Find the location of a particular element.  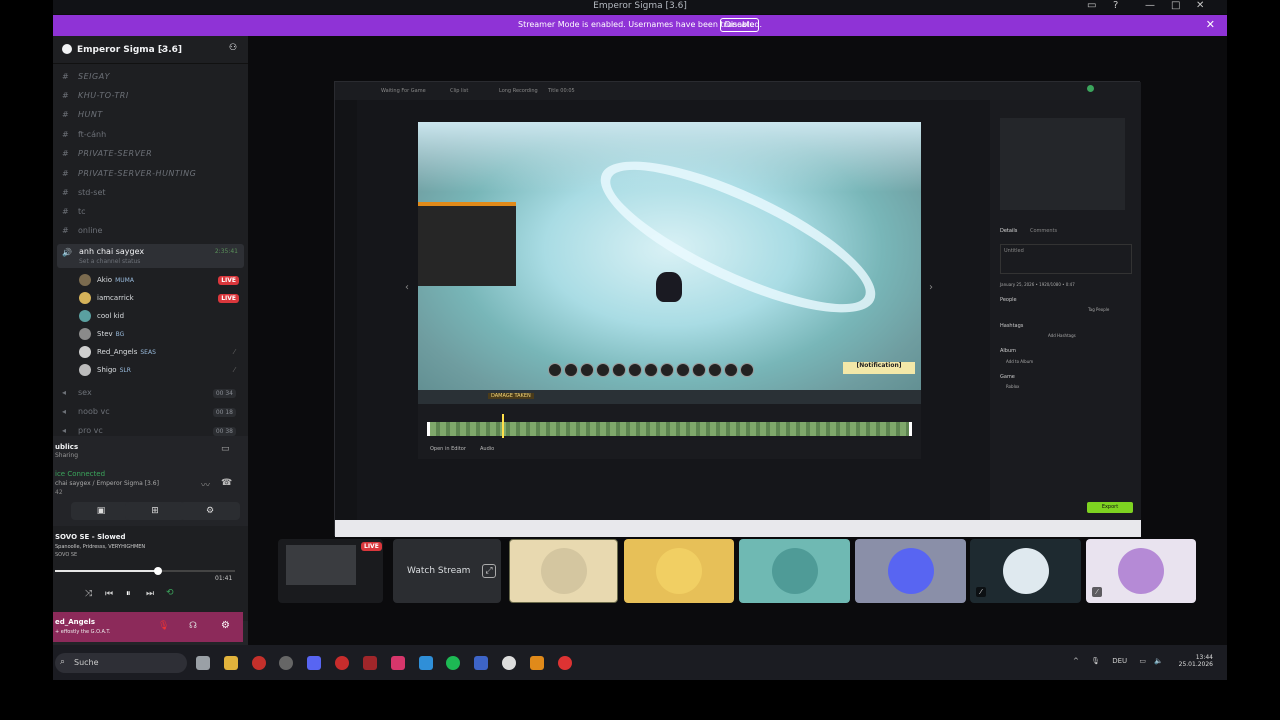

chevron-up-icon: ^ is located at coordinates (1076, 661).